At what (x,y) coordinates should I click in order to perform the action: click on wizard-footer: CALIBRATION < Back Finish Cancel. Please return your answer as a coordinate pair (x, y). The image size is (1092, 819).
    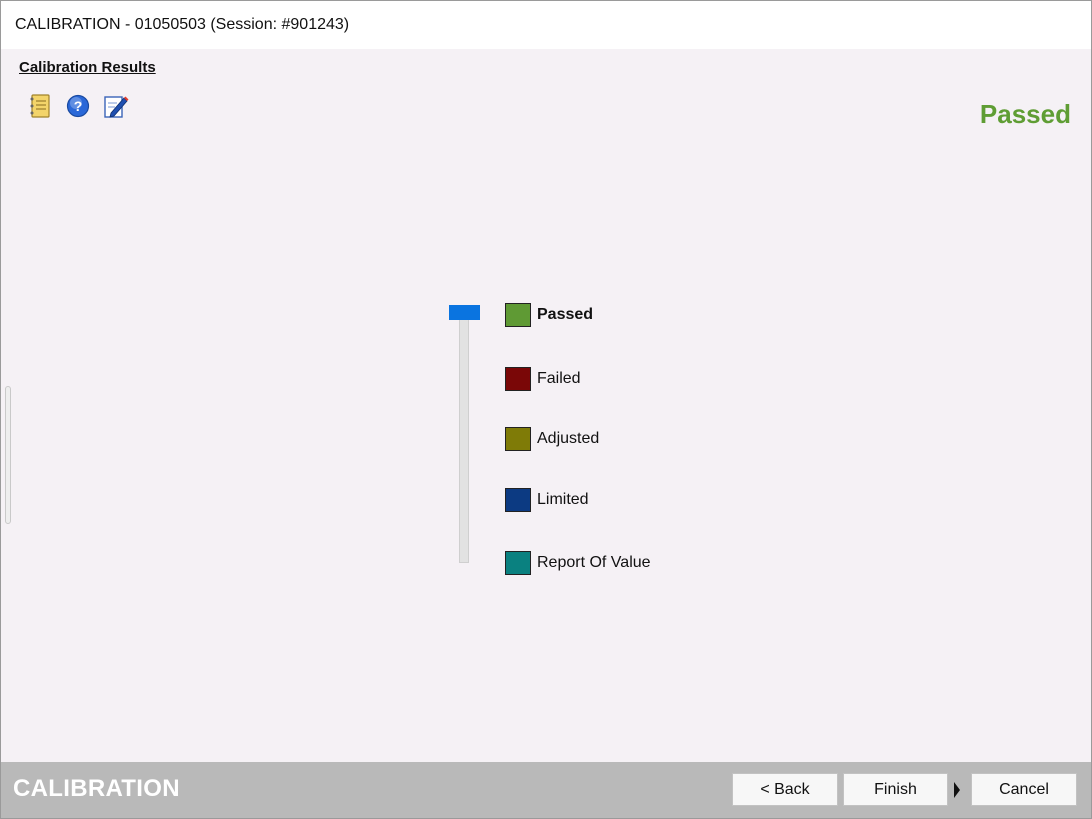
    Looking at the image, I should click on (546, 790).